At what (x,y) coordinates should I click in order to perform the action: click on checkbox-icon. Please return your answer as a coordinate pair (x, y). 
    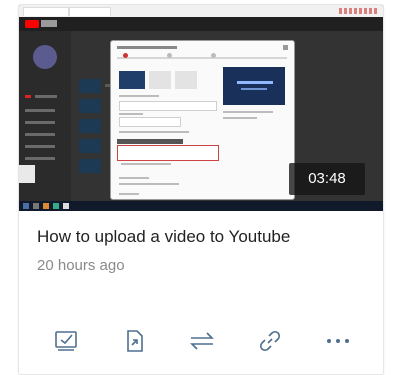
    Looking at the image, I should click on (66, 341).